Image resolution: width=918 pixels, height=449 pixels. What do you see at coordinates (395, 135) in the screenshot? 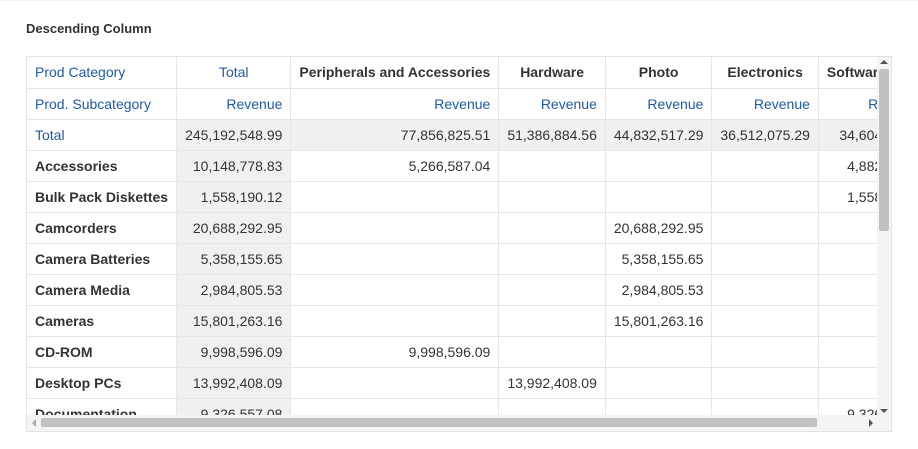
I see `value-cell: 77,856,825.51` at bounding box center [395, 135].